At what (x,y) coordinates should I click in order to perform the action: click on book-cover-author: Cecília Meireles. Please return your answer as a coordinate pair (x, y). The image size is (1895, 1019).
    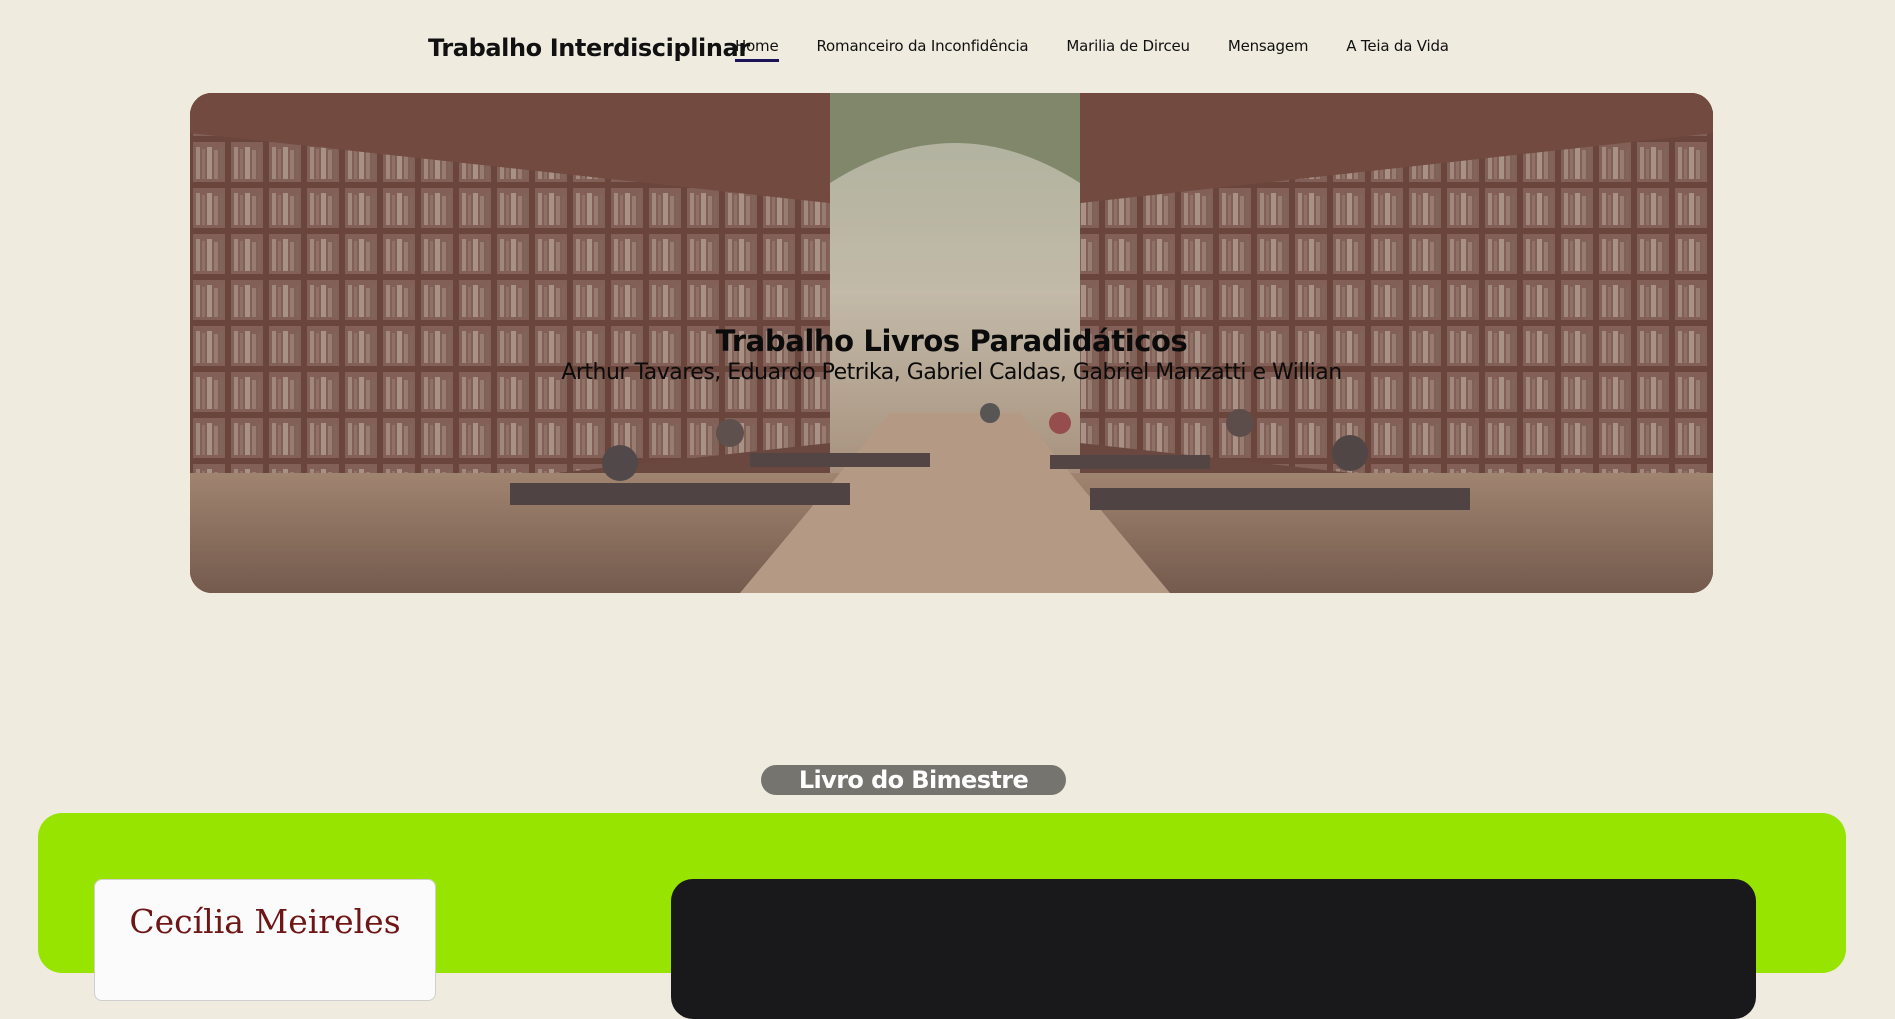
    Looking at the image, I should click on (265, 921).